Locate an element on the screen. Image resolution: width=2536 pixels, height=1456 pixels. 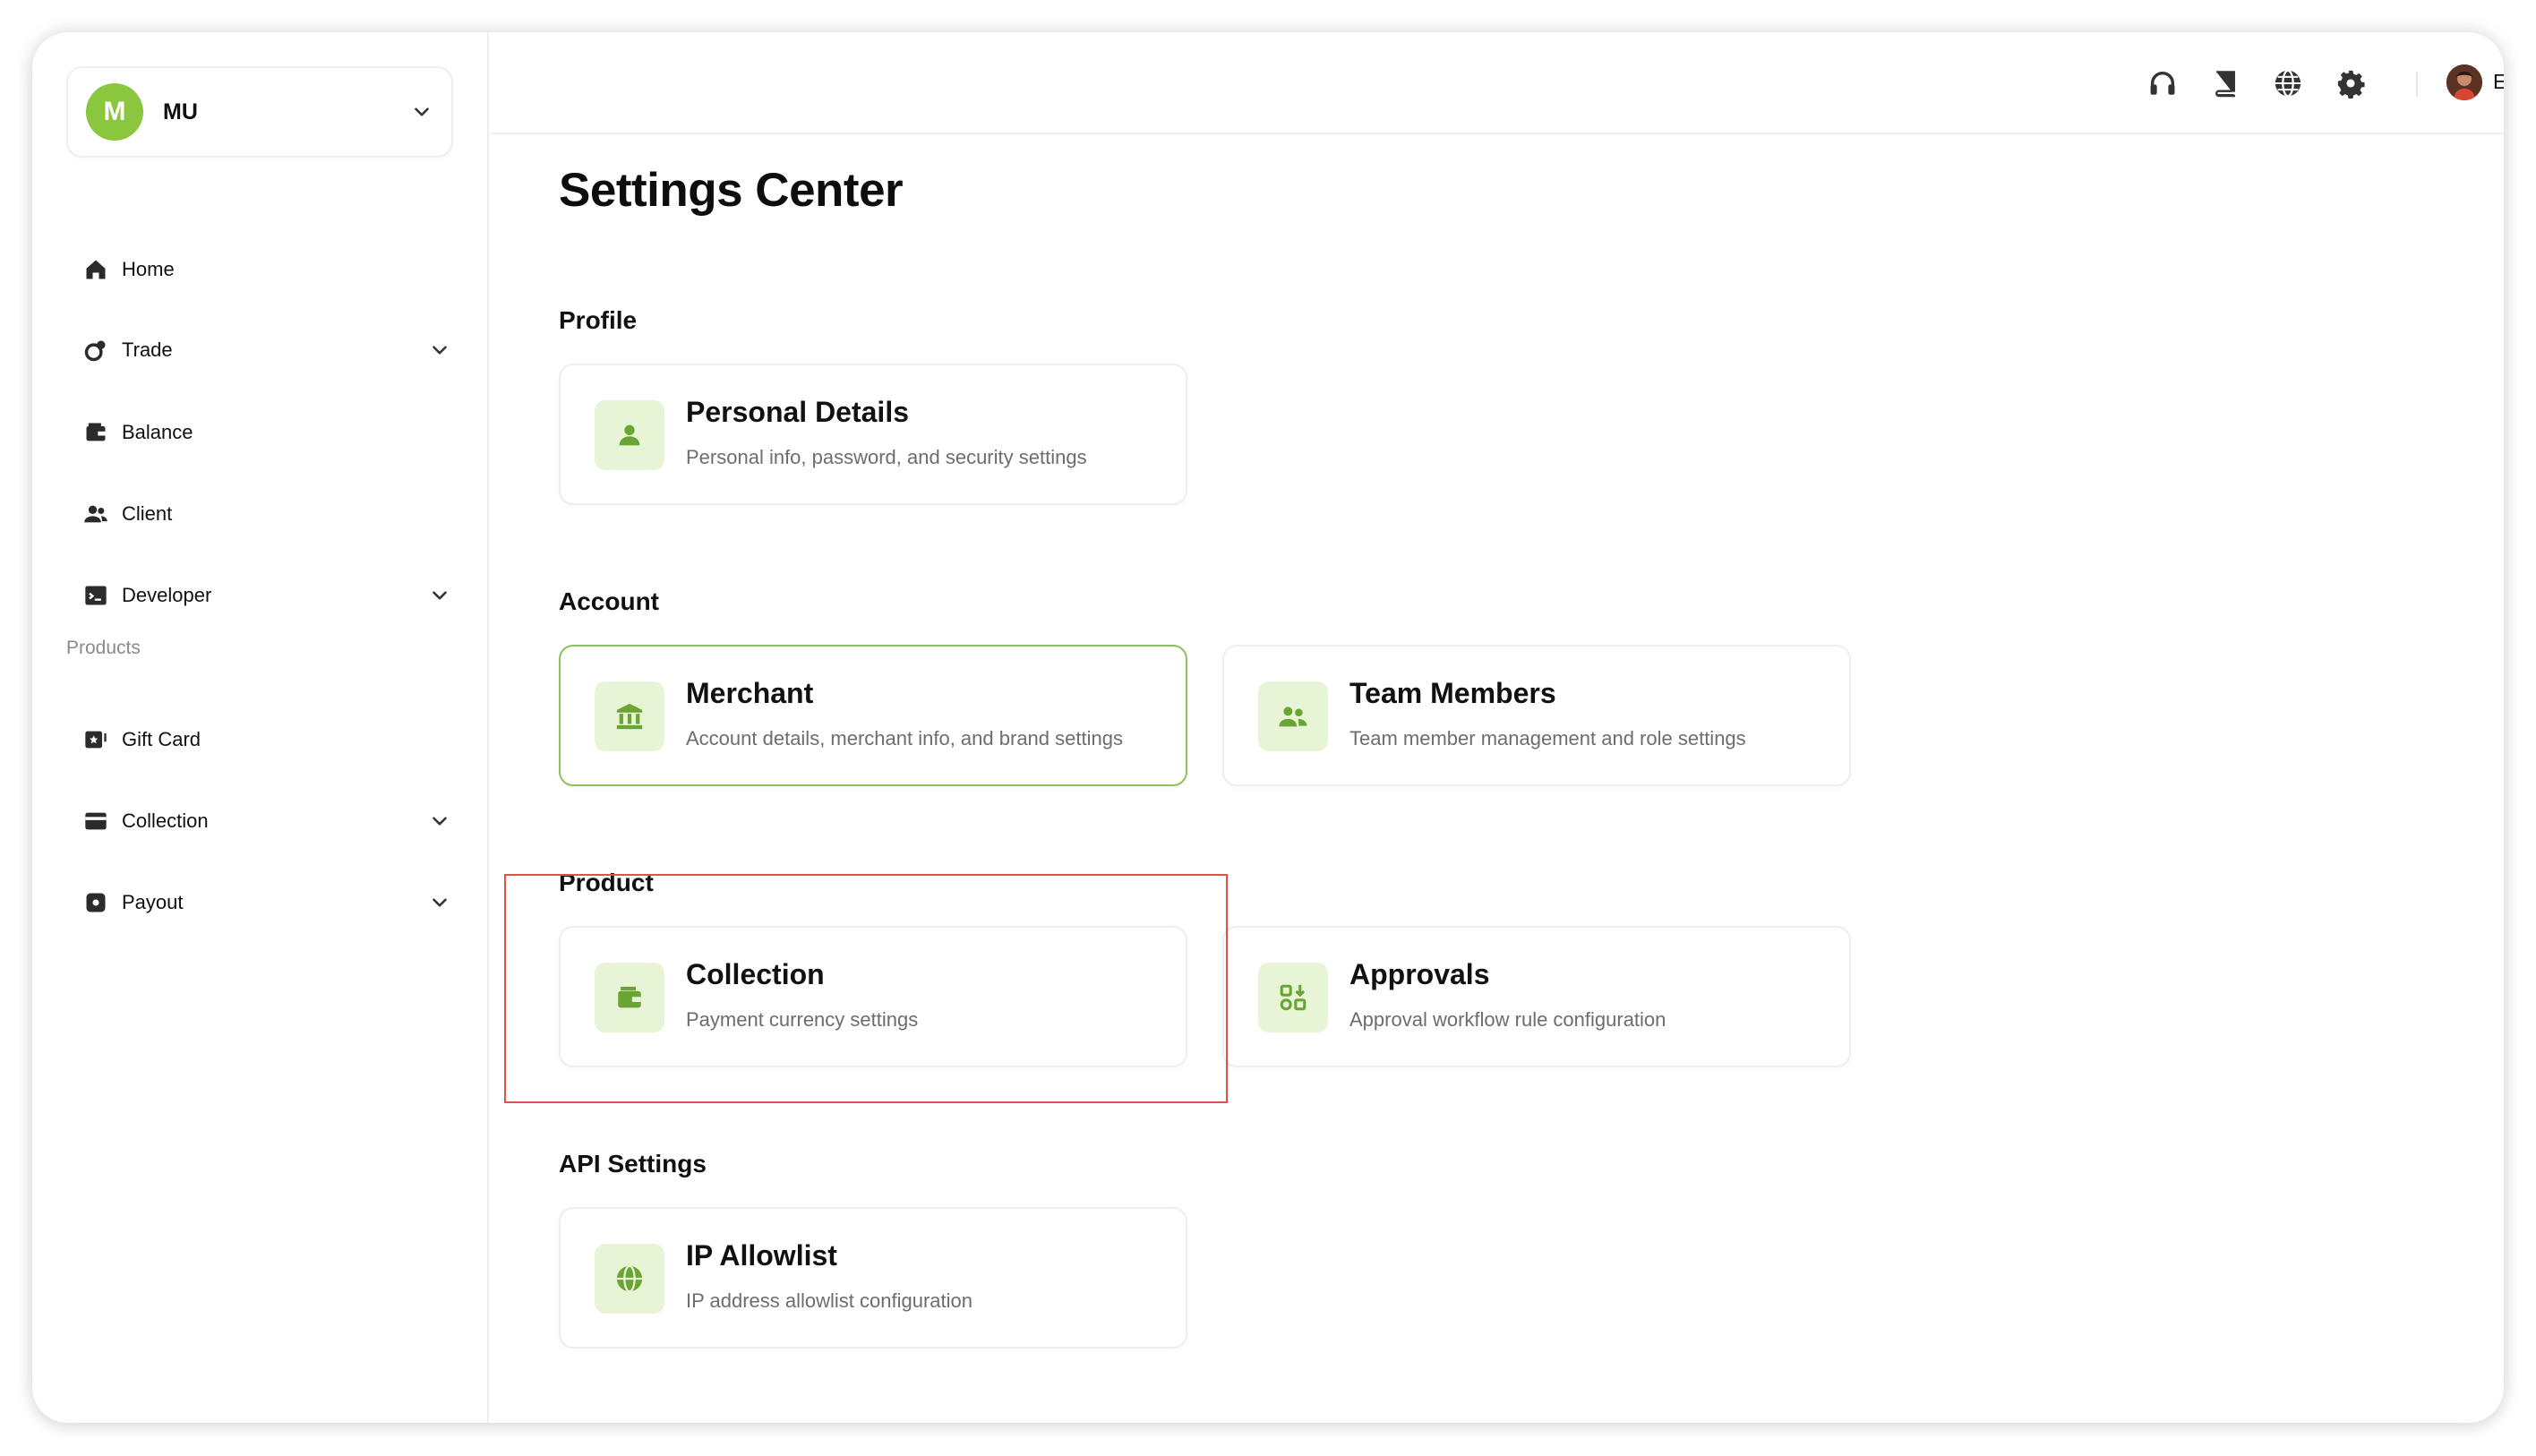
gear-icon is located at coordinates (2351, 83).